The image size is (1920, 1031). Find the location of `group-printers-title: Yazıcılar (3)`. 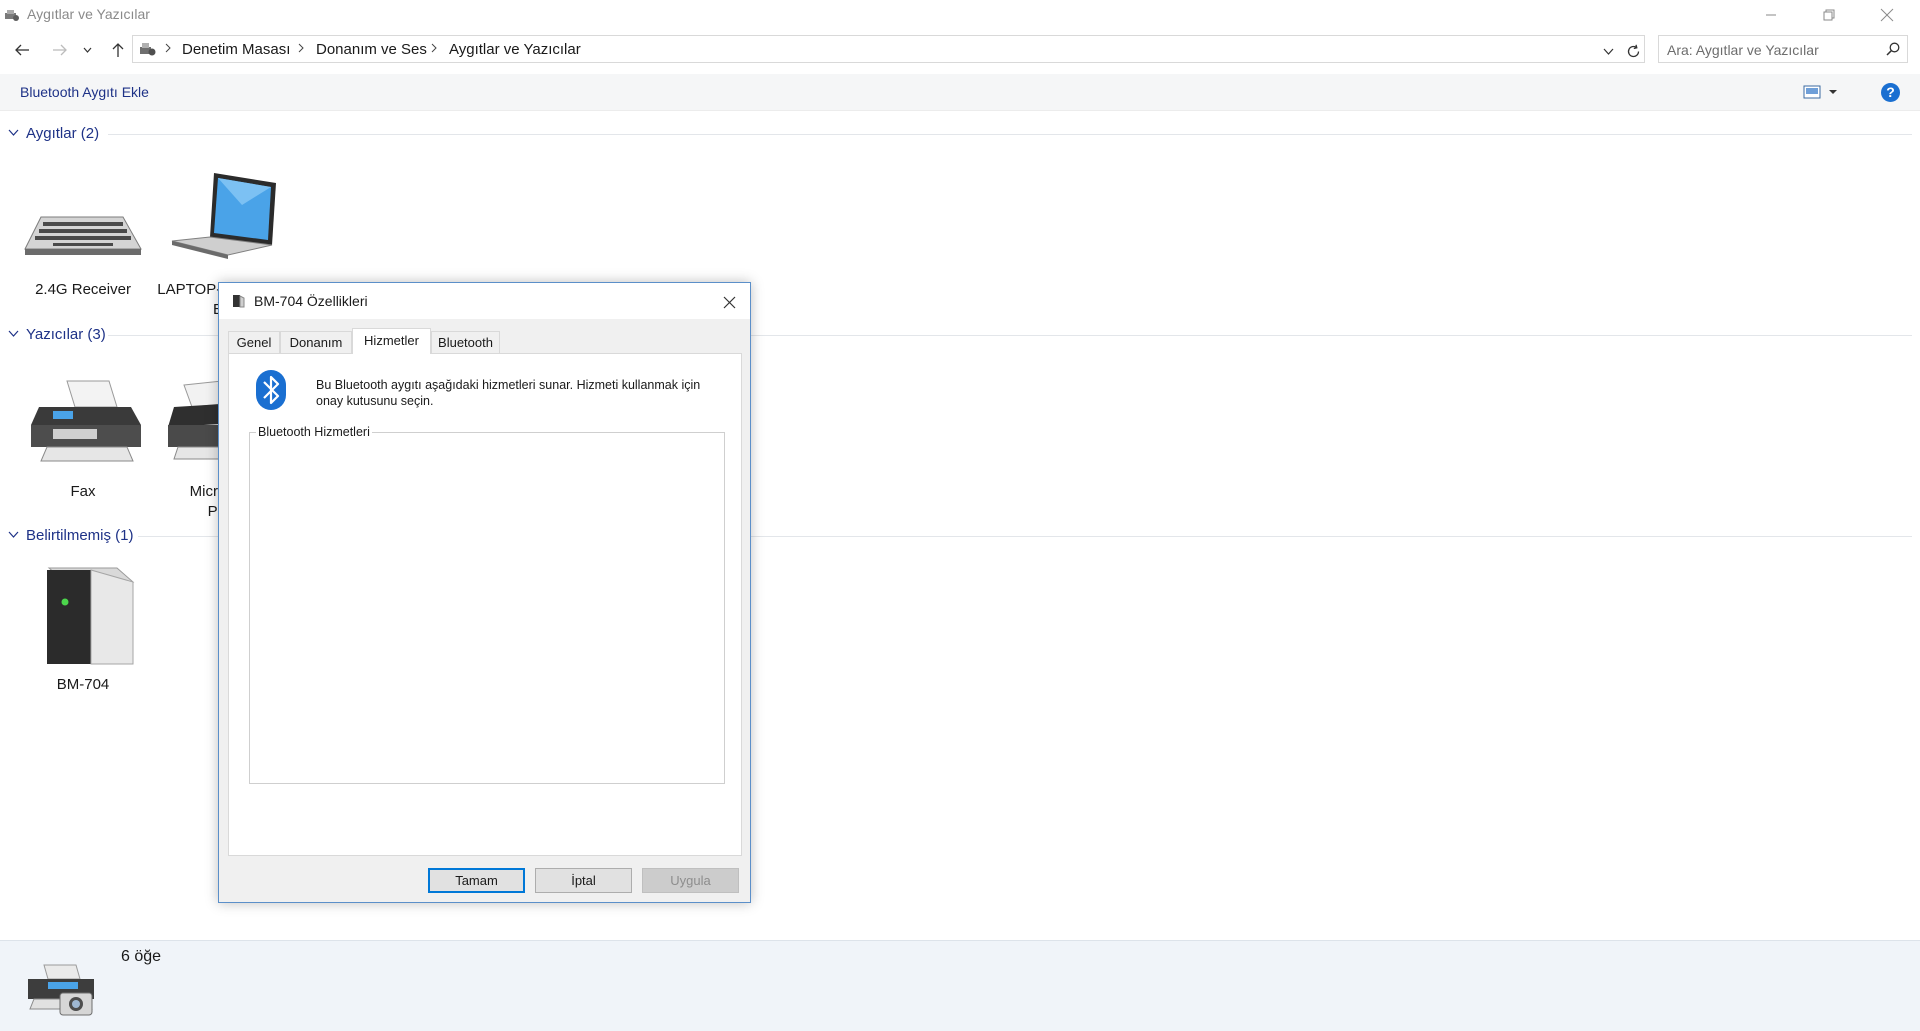

group-printers-title: Yazıcılar (3) is located at coordinates (66, 334).